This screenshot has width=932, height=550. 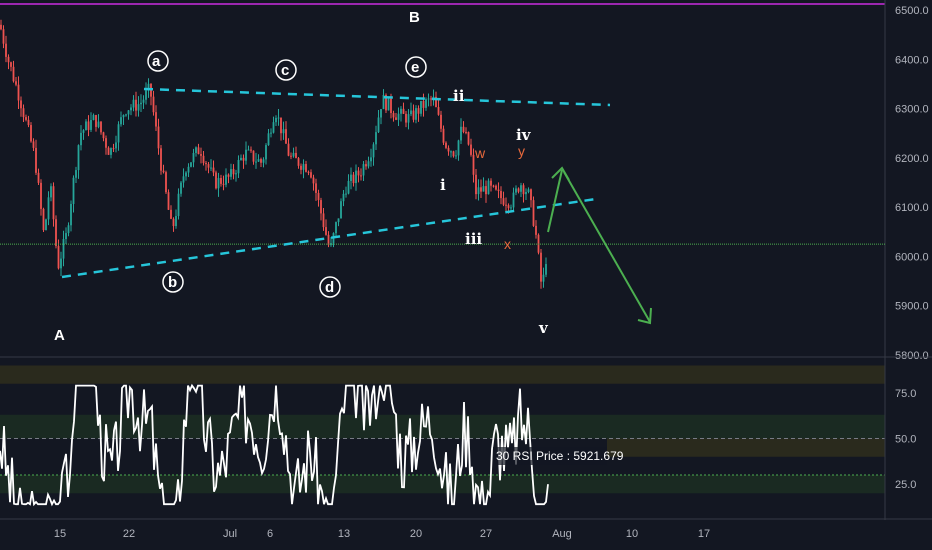 I want to click on date-tick-label: 27, so click(x=486, y=534).